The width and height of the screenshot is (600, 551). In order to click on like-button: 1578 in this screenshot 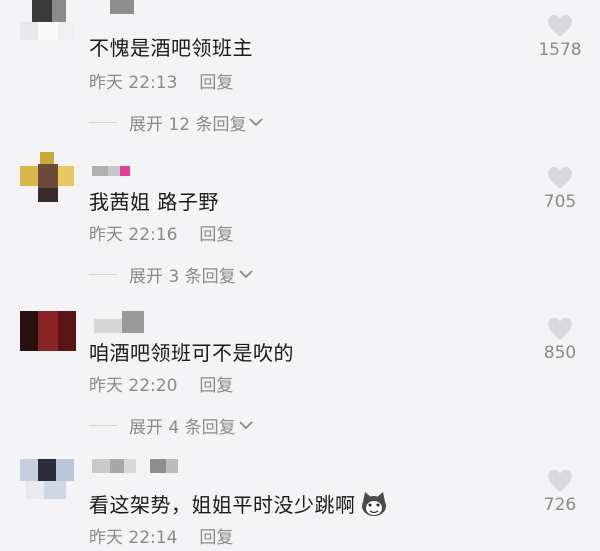, I will do `click(560, 37)`.